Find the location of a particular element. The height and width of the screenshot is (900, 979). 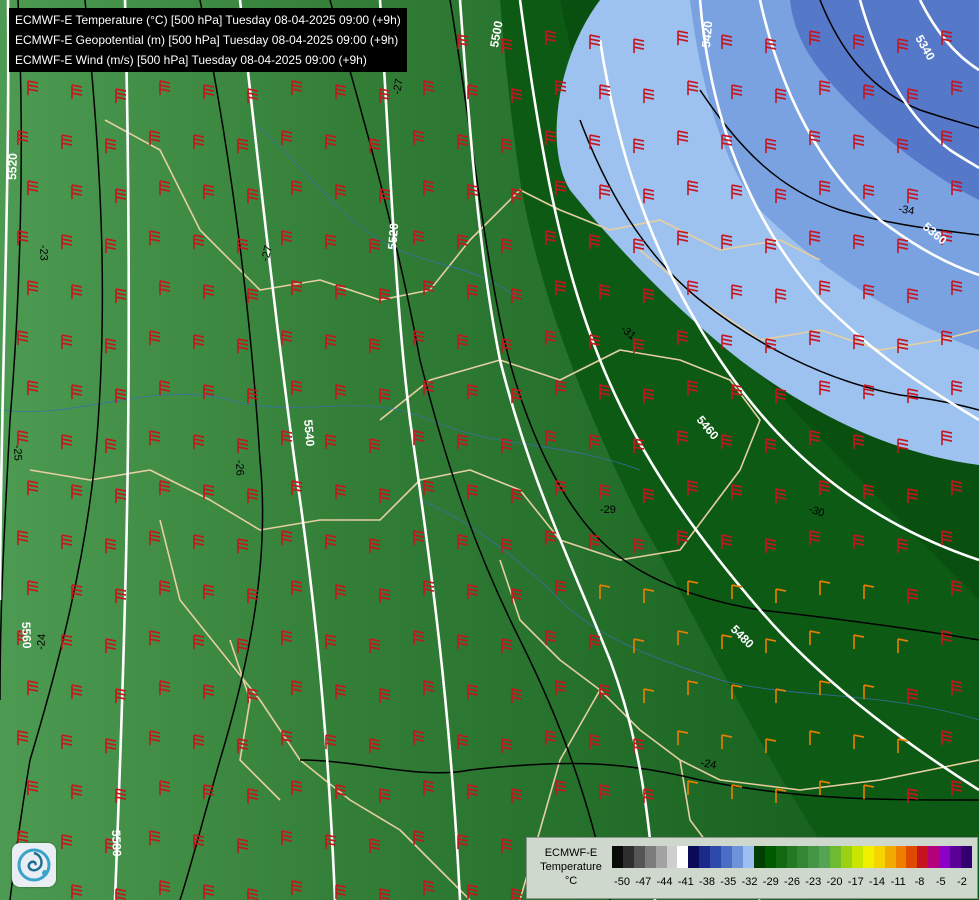

legend-tick-label: -26 is located at coordinates (792, 882).